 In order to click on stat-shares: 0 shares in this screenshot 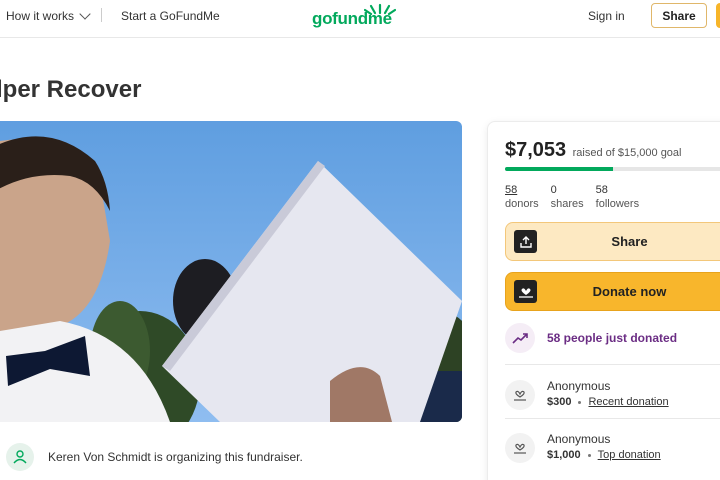, I will do `click(567, 197)`.